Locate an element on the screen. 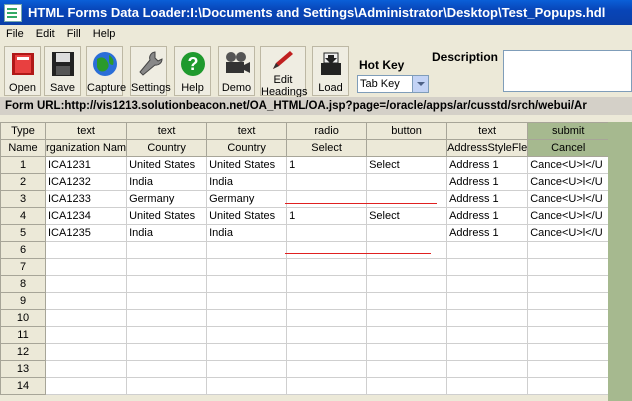  row-number: 8 is located at coordinates (23, 284).